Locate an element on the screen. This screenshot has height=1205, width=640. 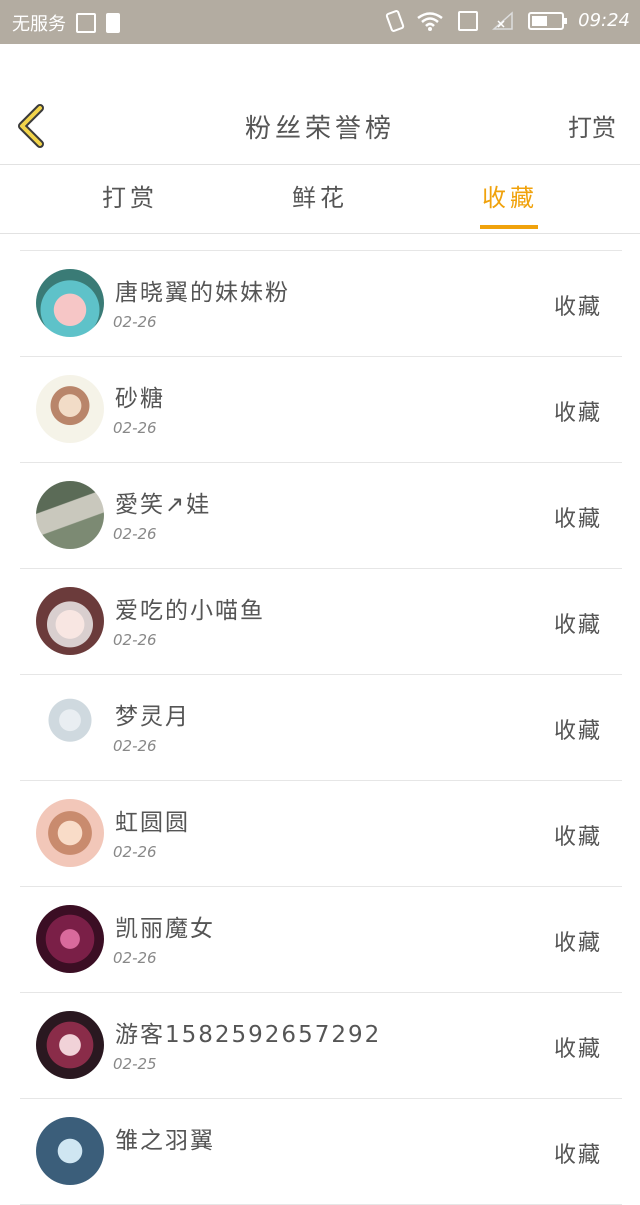
list-item: 砂糖 02-26 收藏 is located at coordinates (321, 410).